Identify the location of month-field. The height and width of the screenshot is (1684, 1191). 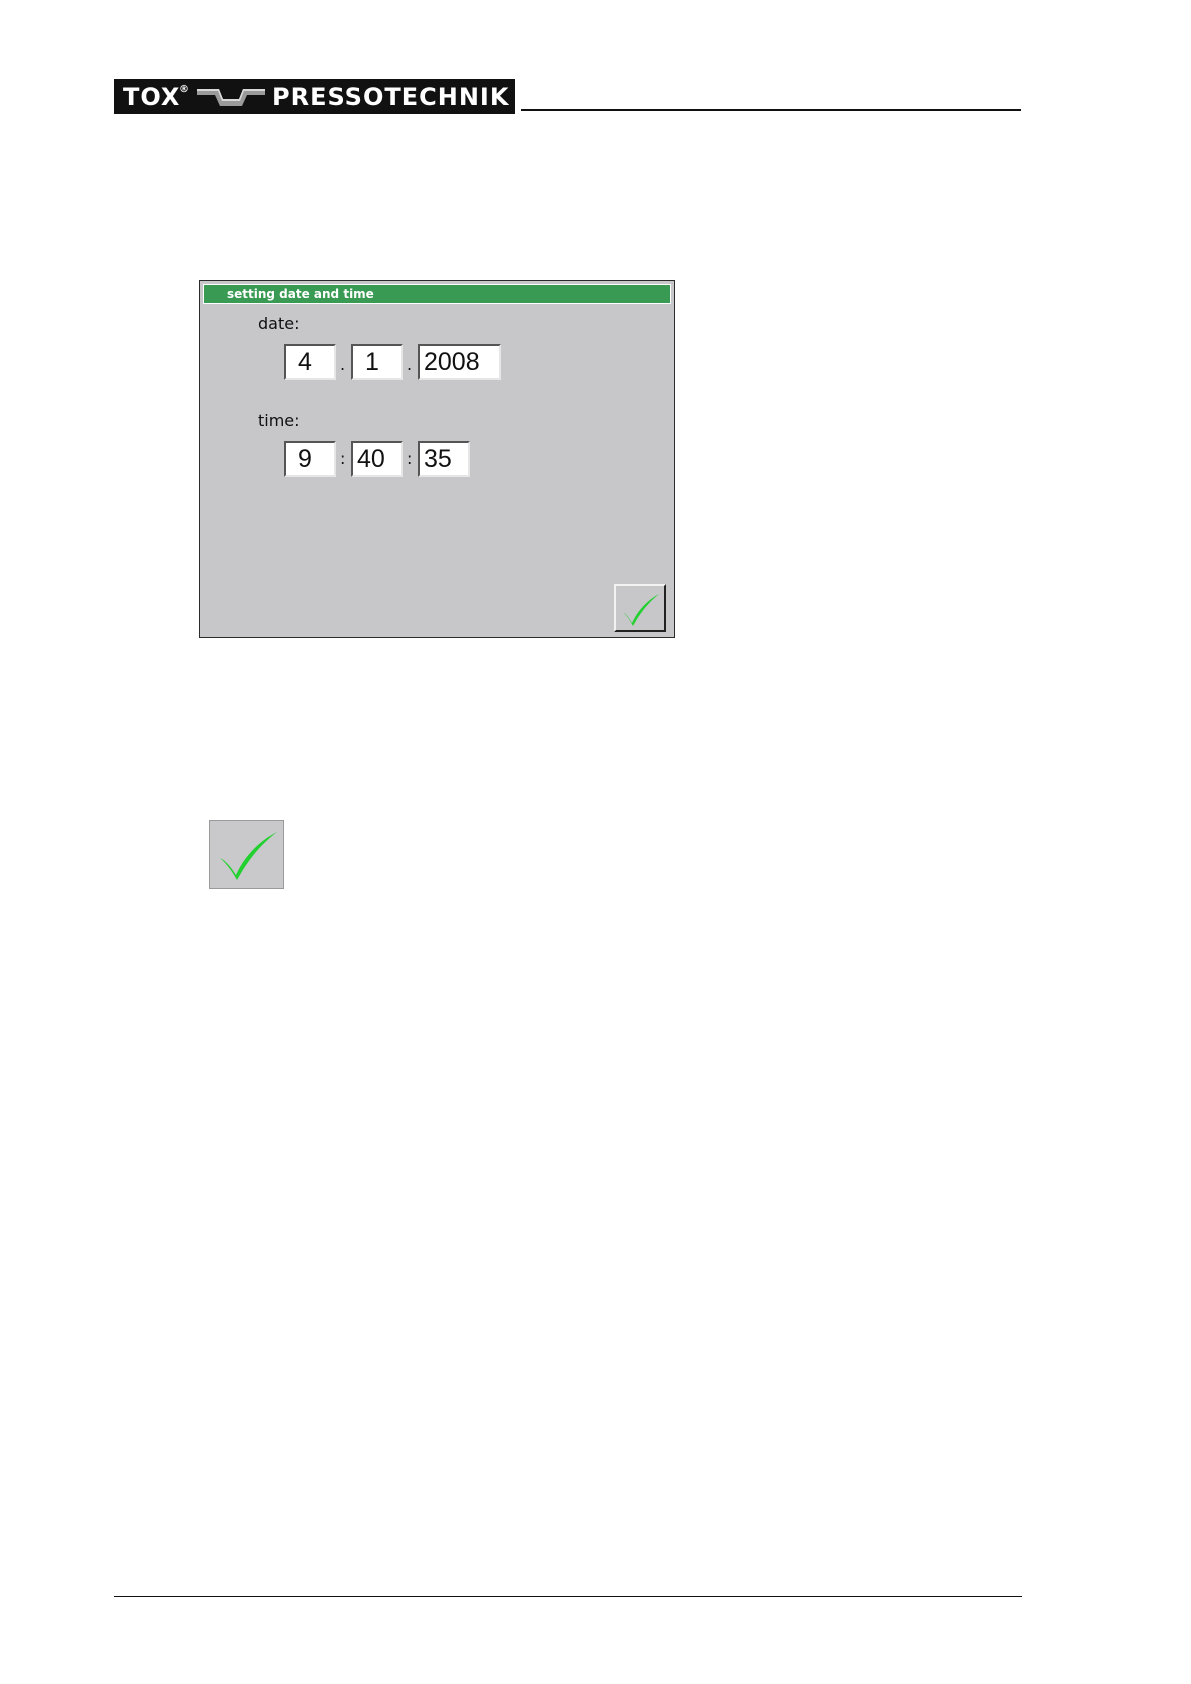
(377, 362).